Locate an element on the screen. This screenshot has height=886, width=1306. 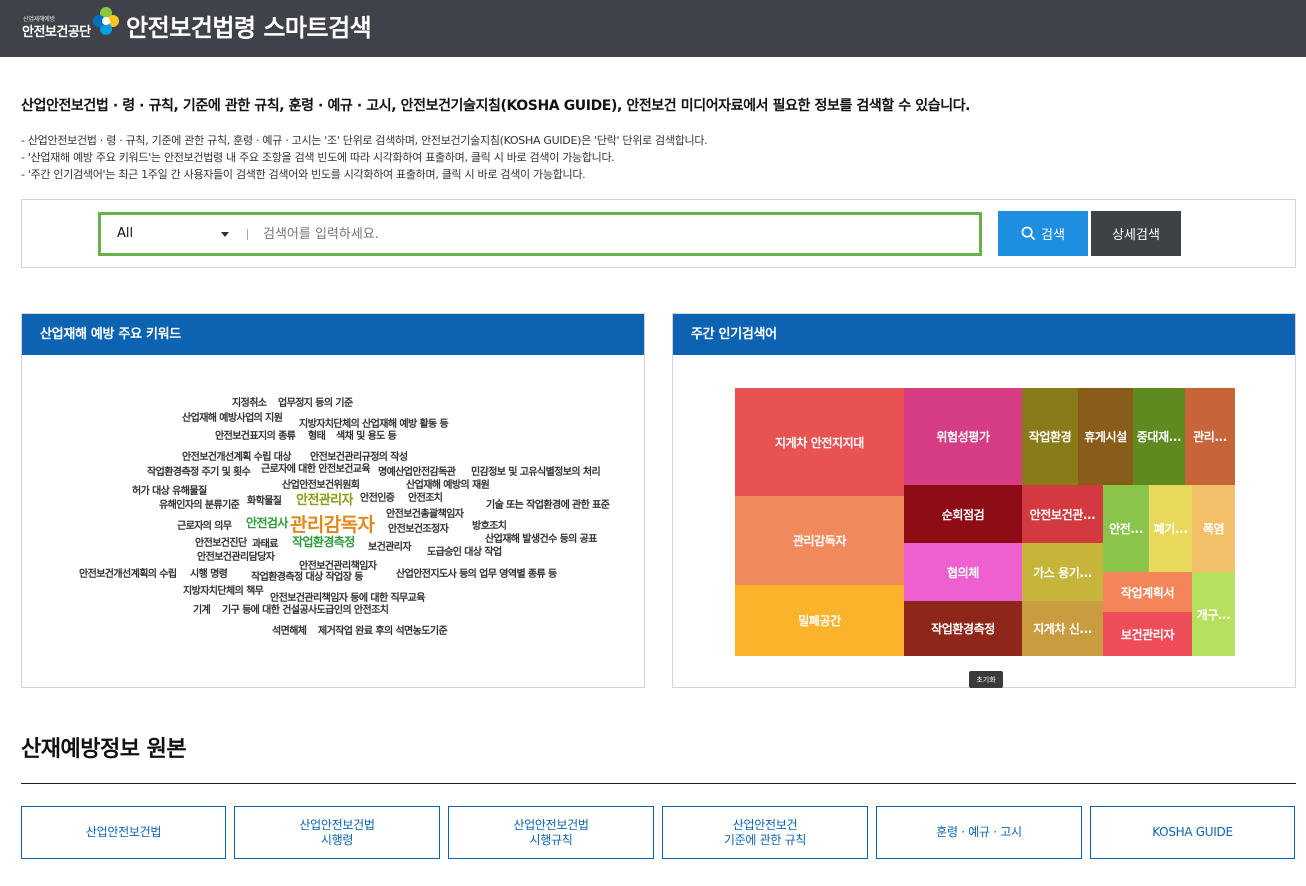
keyword-item: 안전보건총괄책임자 is located at coordinates (425, 512).